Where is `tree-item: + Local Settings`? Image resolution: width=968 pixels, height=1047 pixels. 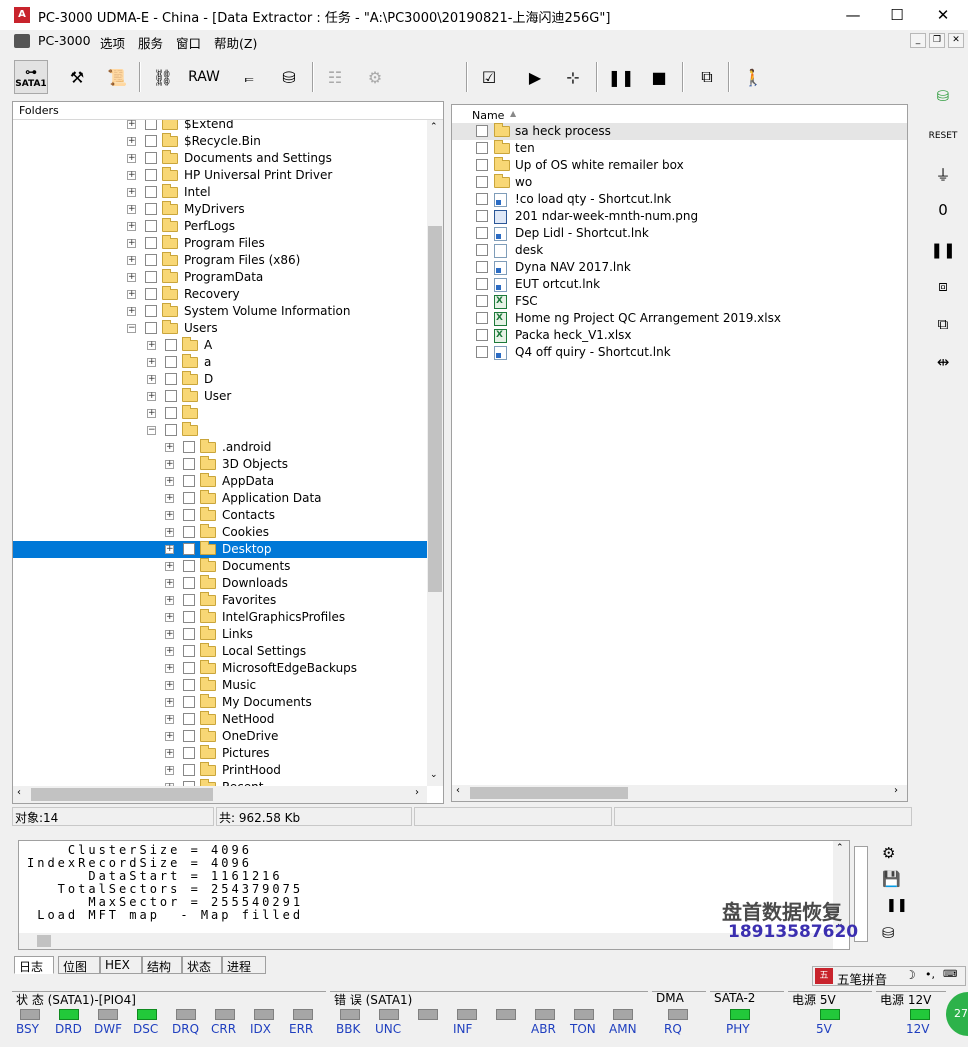
tree-item: + Local Settings is located at coordinates (220, 651).